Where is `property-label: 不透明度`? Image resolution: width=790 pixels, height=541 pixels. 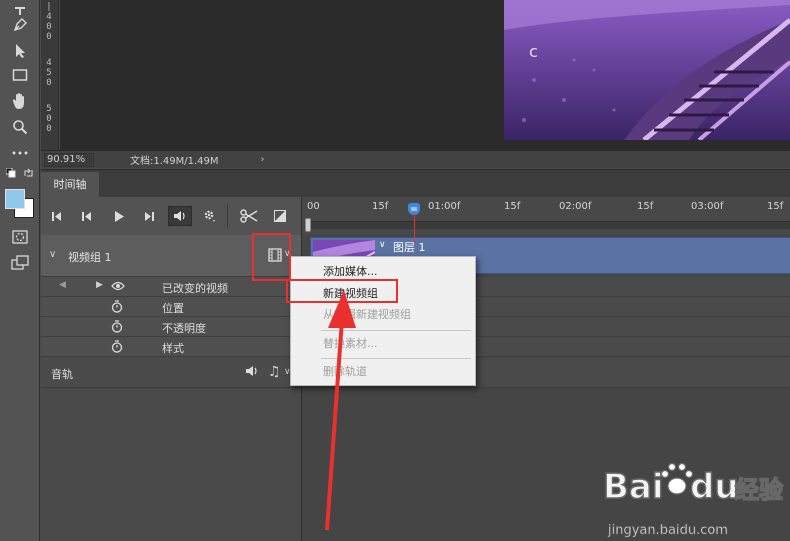 property-label: 不透明度 is located at coordinates (184, 328).